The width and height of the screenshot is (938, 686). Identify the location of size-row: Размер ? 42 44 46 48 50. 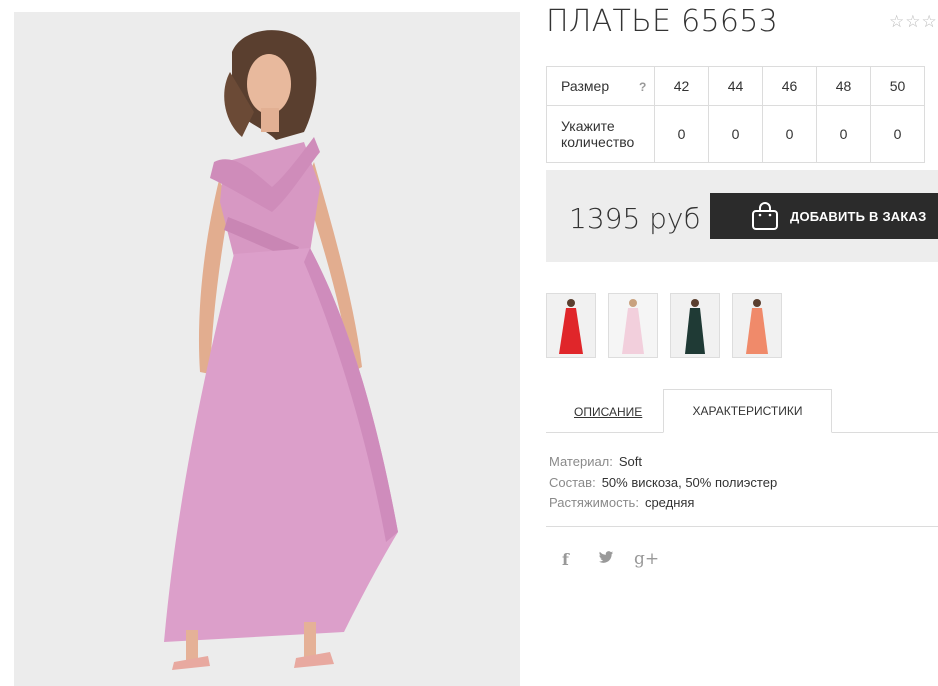
(735, 86).